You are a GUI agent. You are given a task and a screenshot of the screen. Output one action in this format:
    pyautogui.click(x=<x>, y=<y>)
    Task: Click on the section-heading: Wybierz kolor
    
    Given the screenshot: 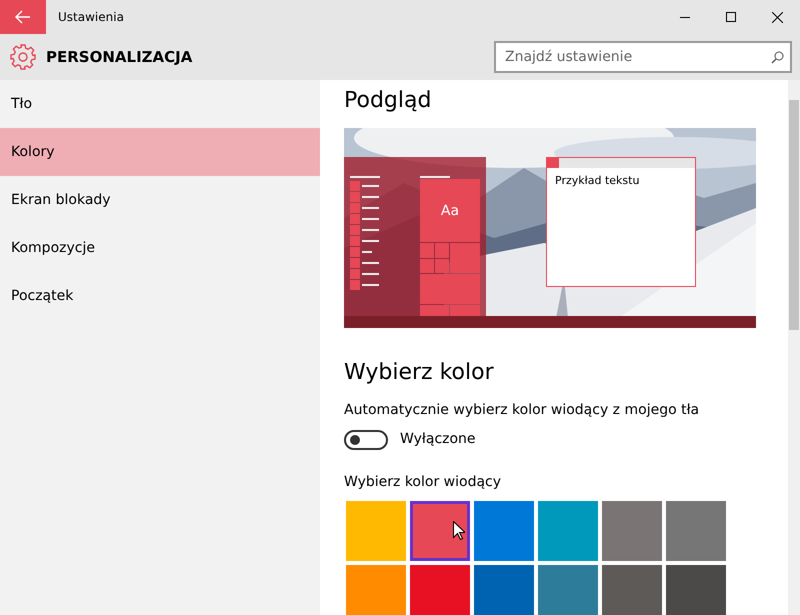 What is the action you would take?
    pyautogui.click(x=419, y=373)
    